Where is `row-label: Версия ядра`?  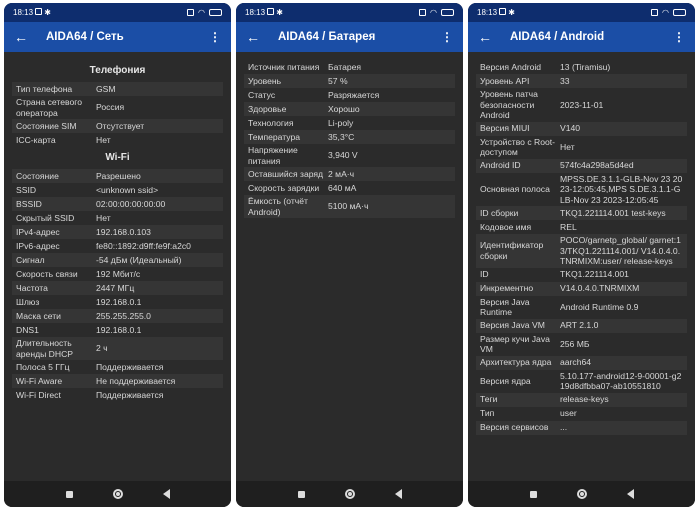 row-label: Версия ядра is located at coordinates (505, 380).